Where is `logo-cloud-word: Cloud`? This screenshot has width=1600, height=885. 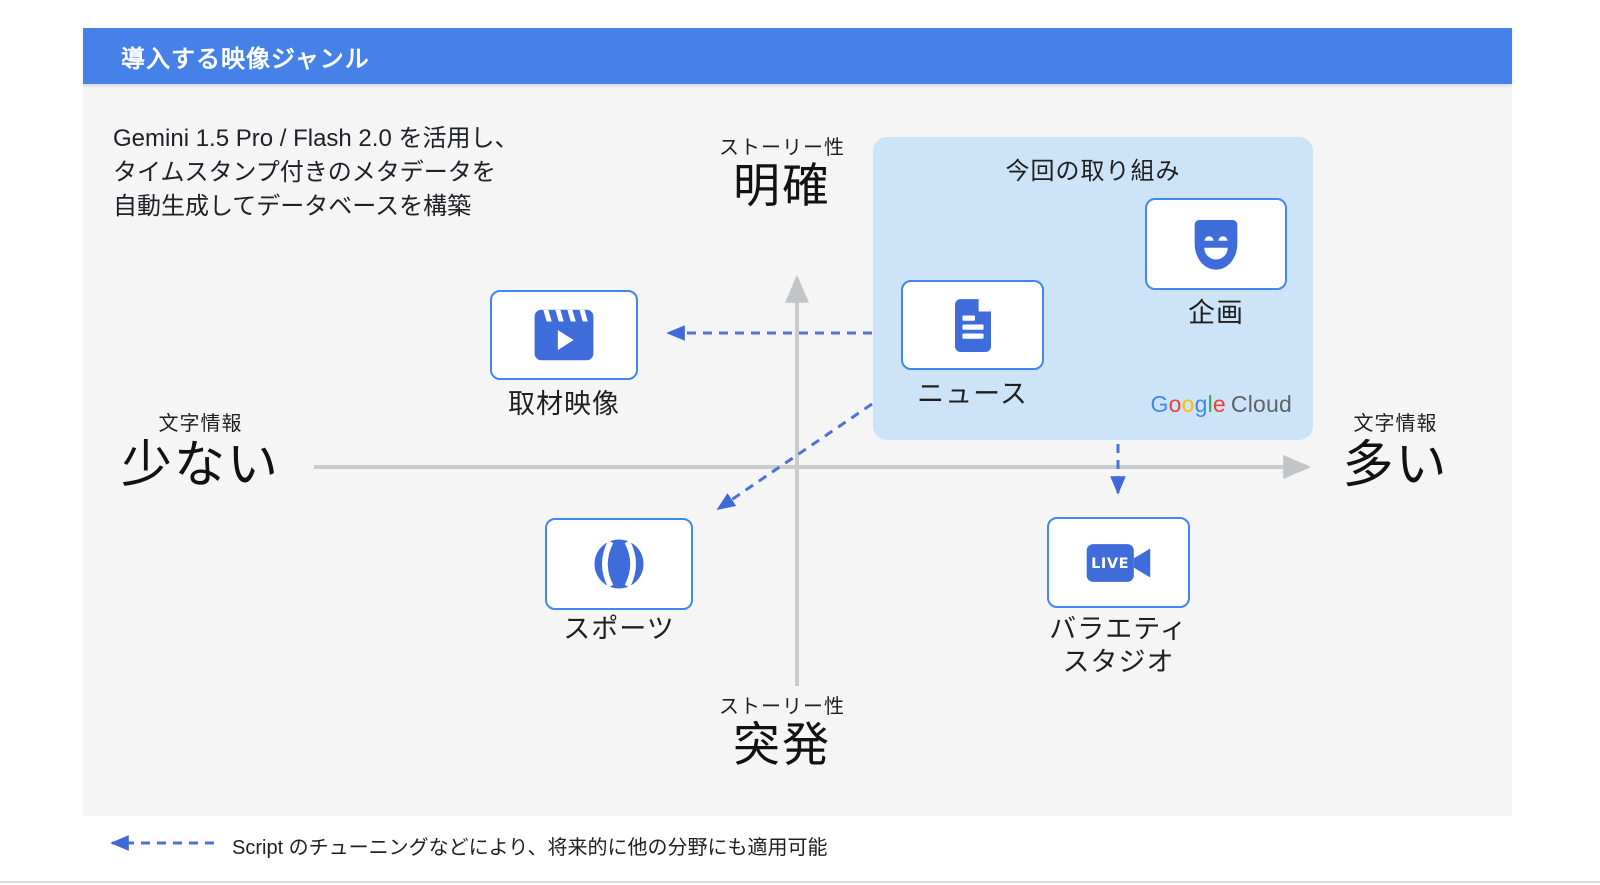 logo-cloud-word: Cloud is located at coordinates (1261, 404).